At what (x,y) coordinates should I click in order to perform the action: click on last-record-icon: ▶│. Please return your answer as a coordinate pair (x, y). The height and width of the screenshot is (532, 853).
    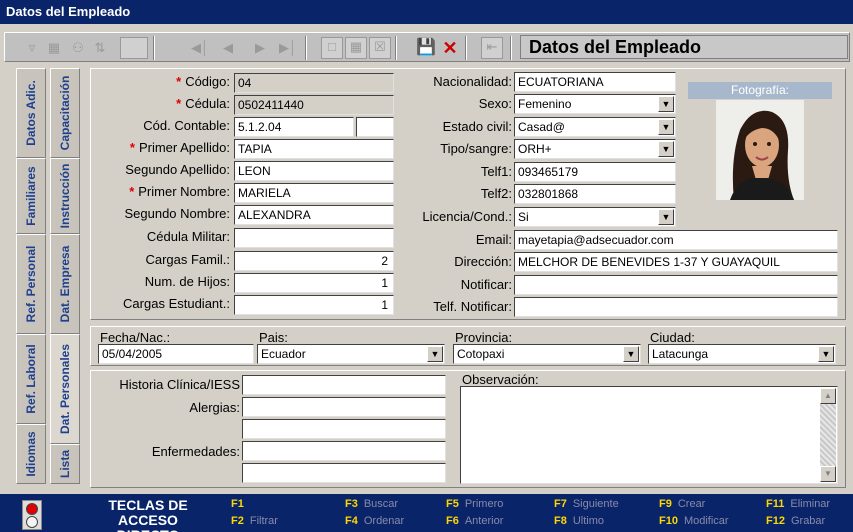
    Looking at the image, I should click on (288, 48).